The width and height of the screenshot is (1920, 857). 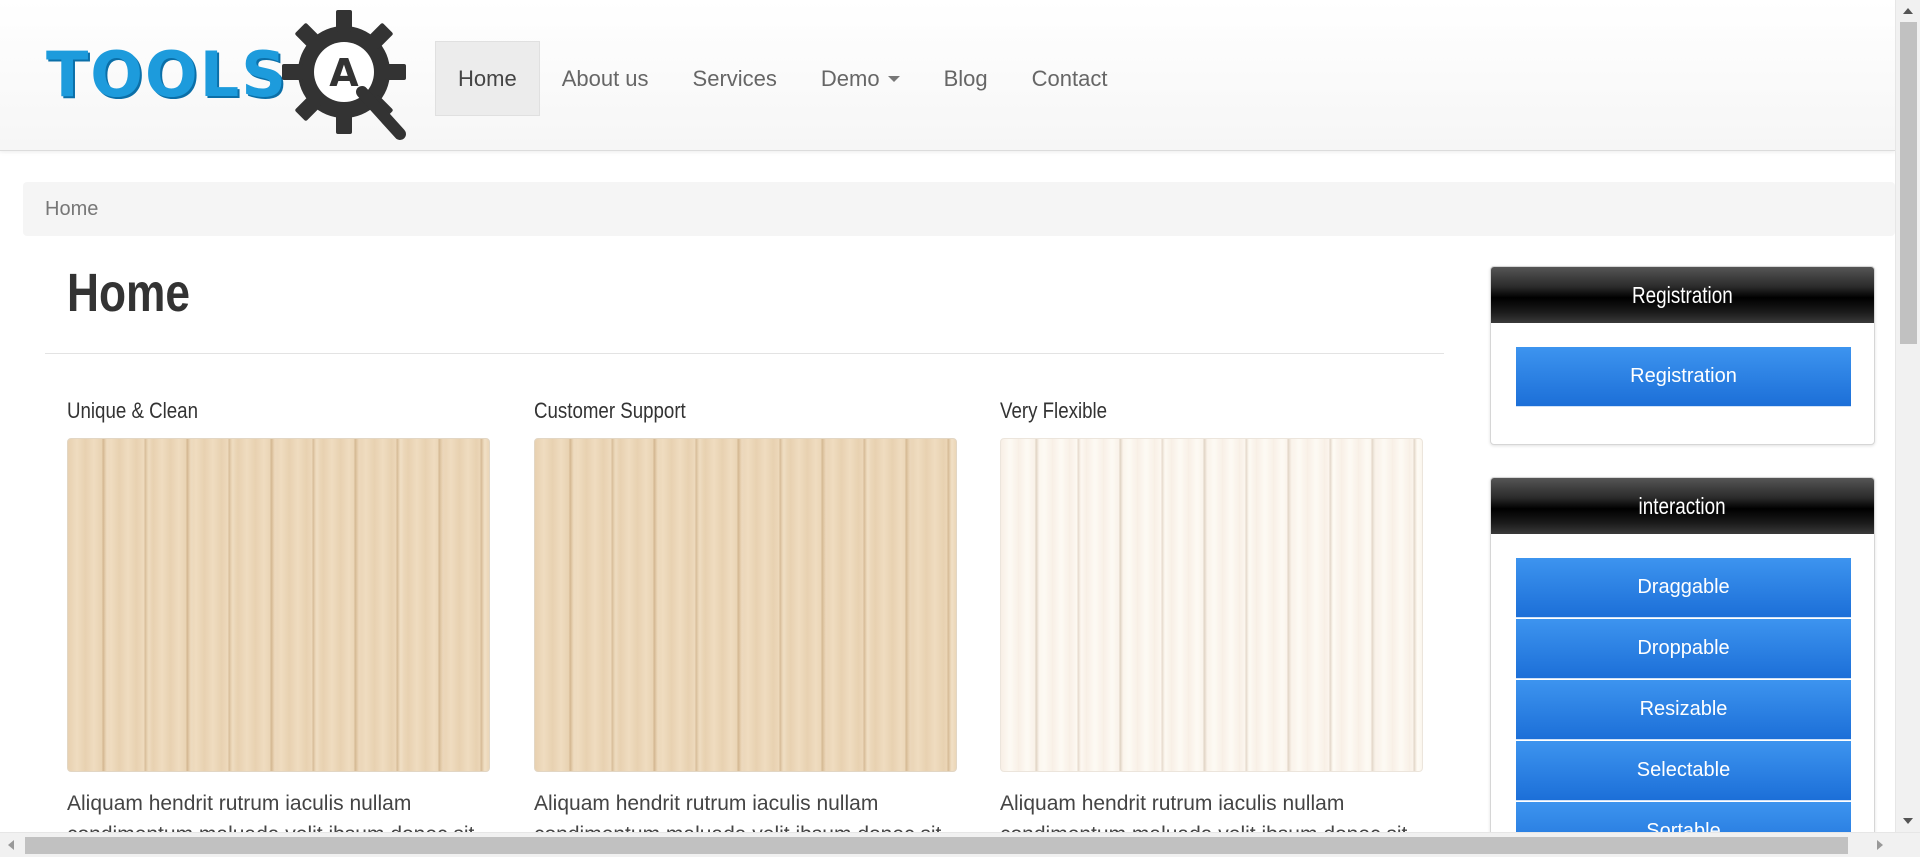 What do you see at coordinates (1683, 377) in the screenshot?
I see `registration-button: Registration` at bounding box center [1683, 377].